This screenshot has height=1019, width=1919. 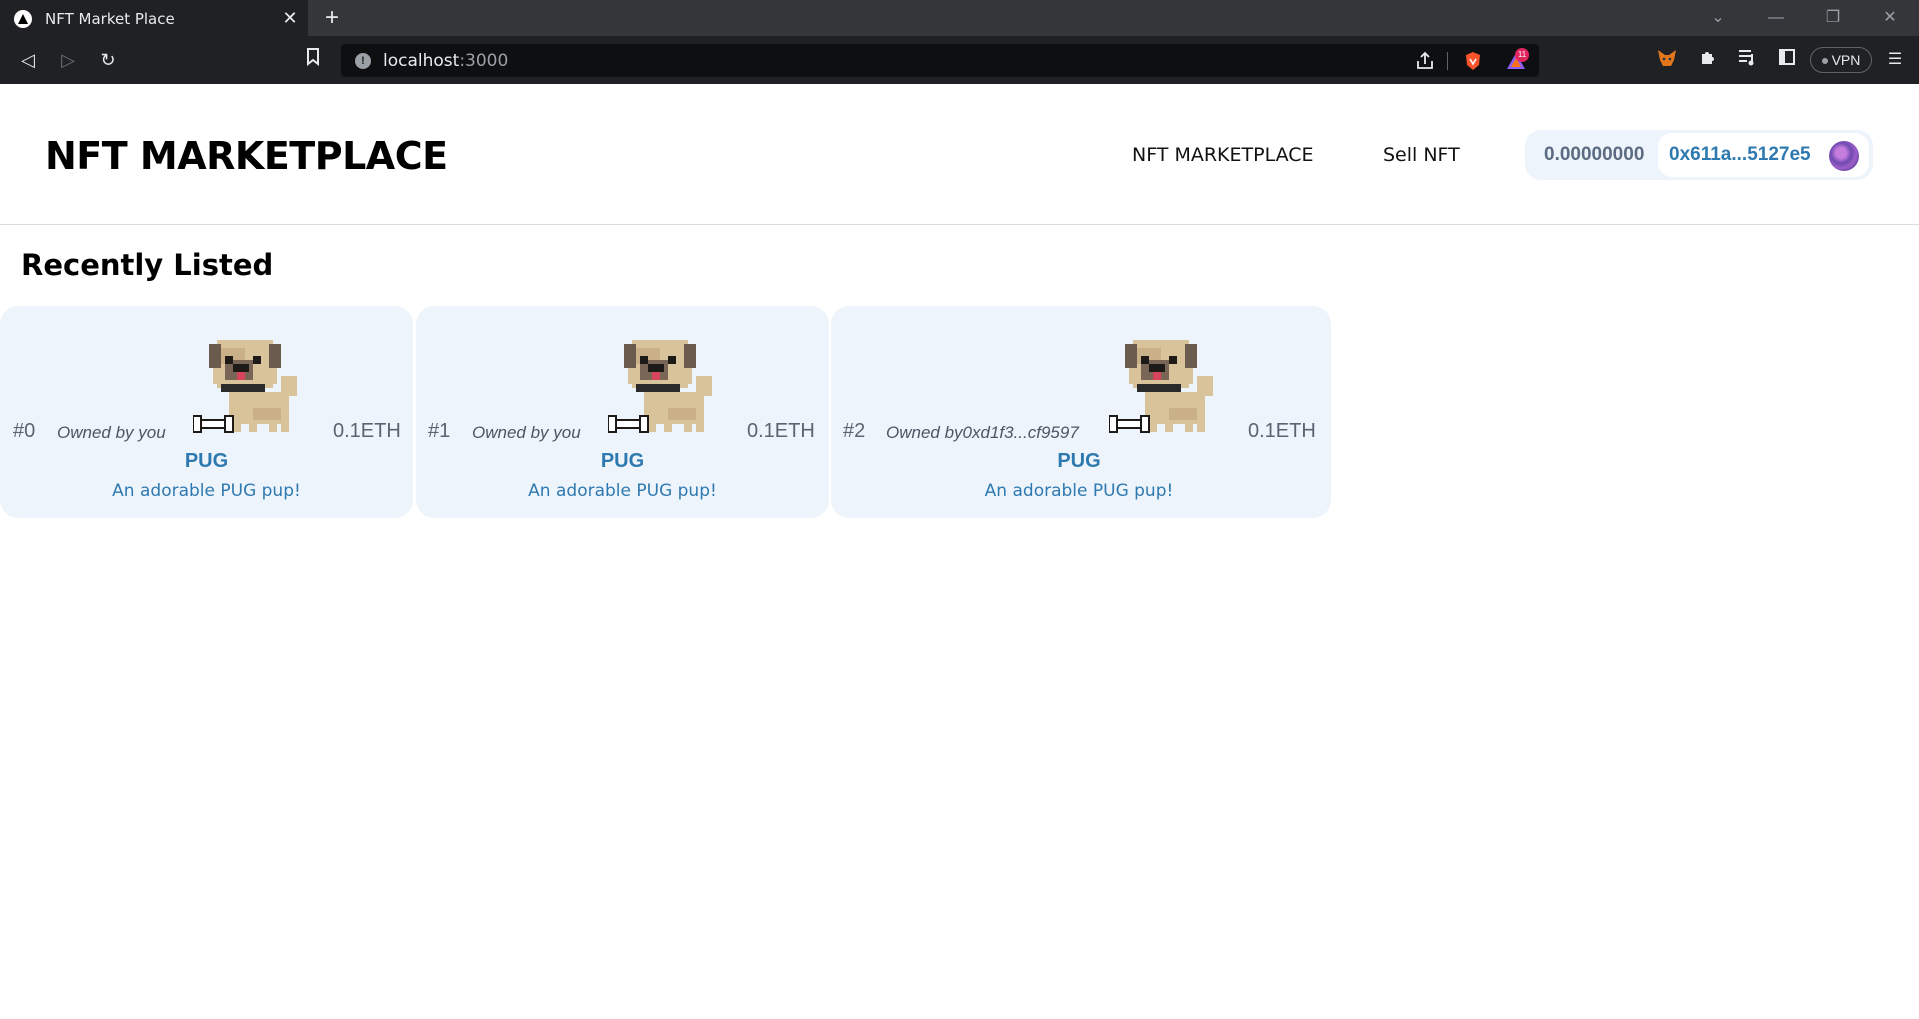 What do you see at coordinates (1708, 60) in the screenshot?
I see `extensions-icon` at bounding box center [1708, 60].